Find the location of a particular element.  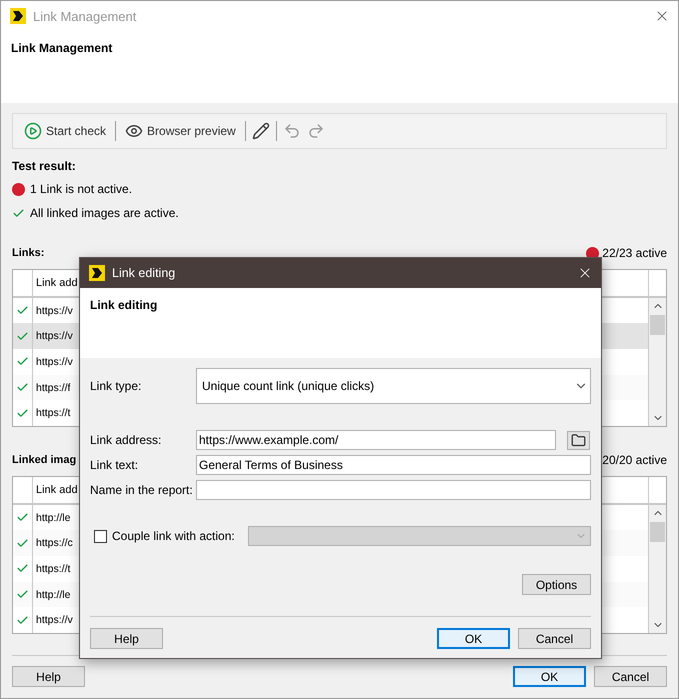

status-text: All linked images are active. is located at coordinates (104, 213).